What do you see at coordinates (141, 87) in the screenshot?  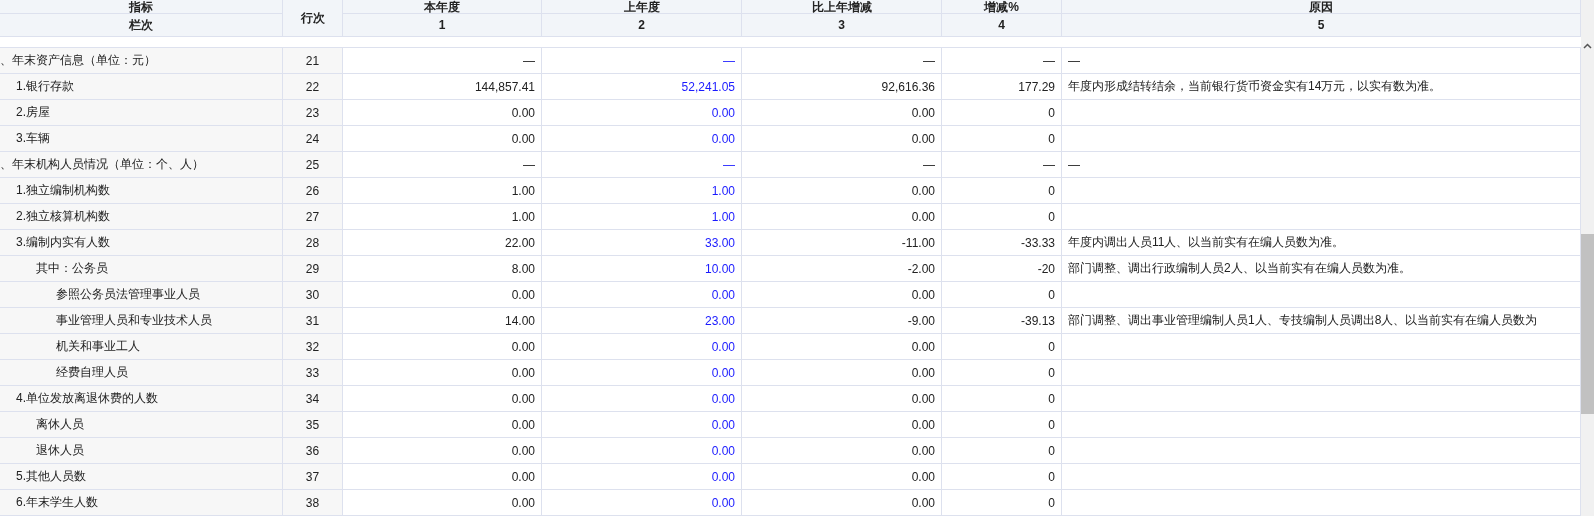 I see `row-label: 1.银行存款` at bounding box center [141, 87].